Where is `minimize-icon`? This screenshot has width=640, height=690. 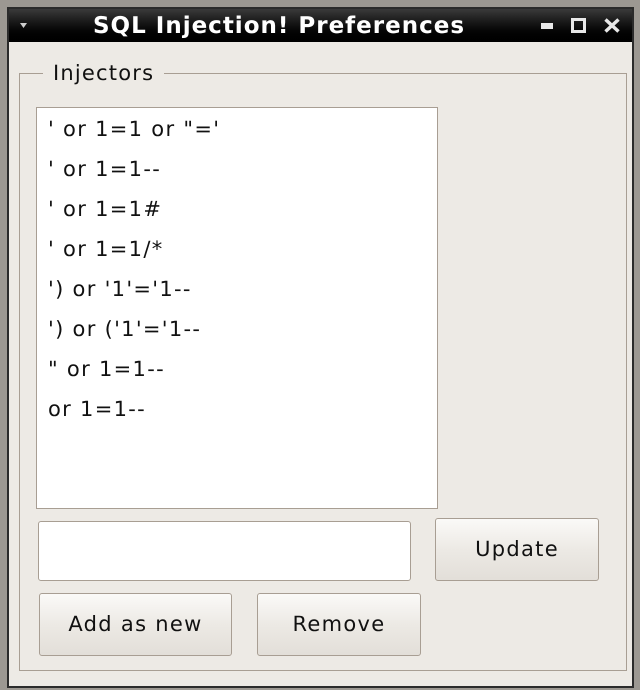 minimize-icon is located at coordinates (547, 25).